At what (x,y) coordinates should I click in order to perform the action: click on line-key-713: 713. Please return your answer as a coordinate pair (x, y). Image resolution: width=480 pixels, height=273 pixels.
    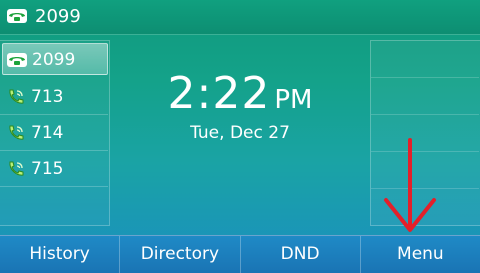
    Looking at the image, I should click on (54, 97).